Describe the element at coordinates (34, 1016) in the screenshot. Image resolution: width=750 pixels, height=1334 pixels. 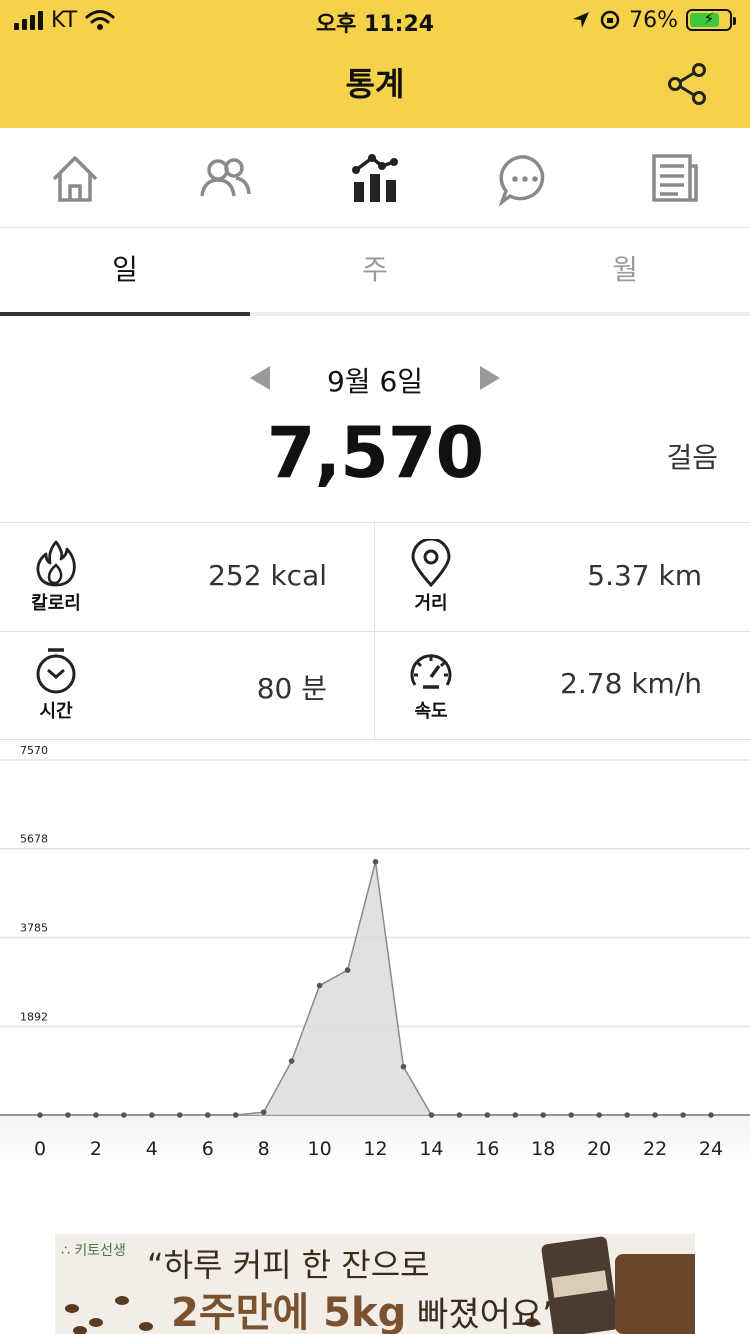
I see `y-tick-label: 1892` at that location.